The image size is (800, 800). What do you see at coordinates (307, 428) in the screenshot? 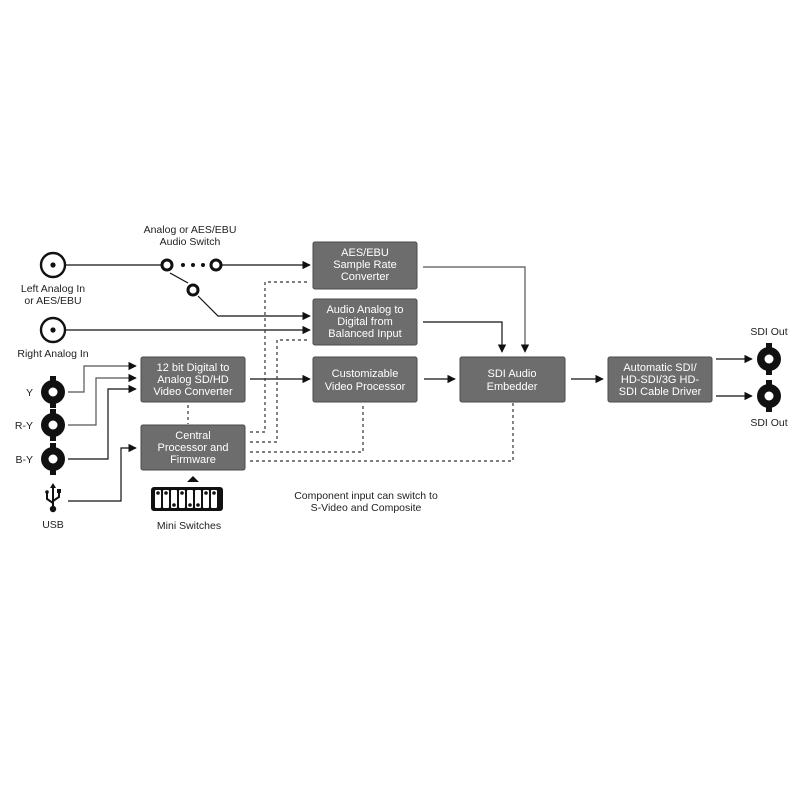
I see `dash-cpu-vproc` at bounding box center [307, 428].